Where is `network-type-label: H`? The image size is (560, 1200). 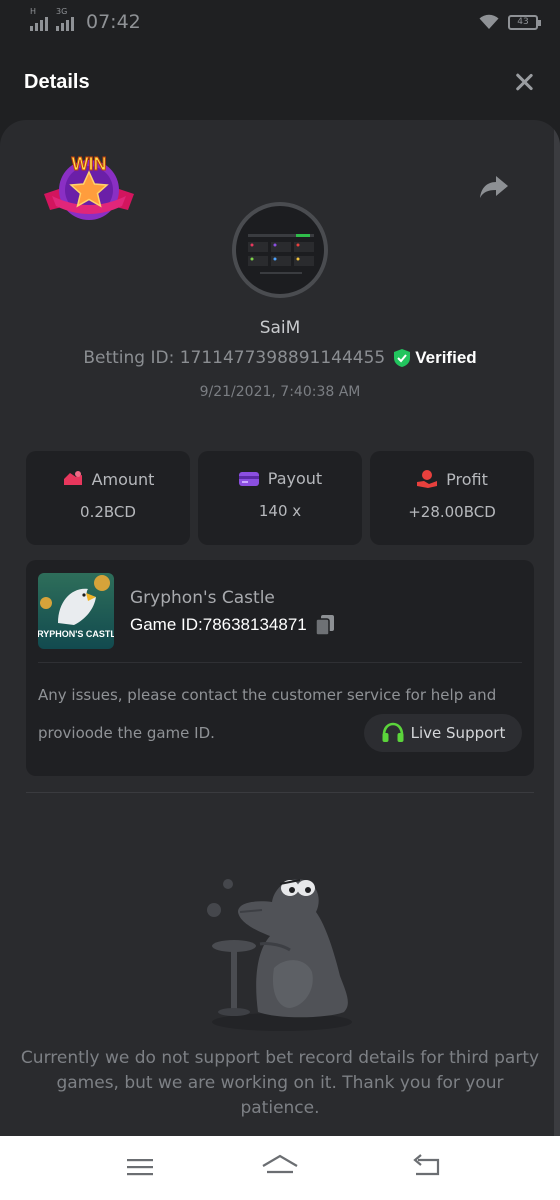
network-type-label: H is located at coordinates (33, 11).